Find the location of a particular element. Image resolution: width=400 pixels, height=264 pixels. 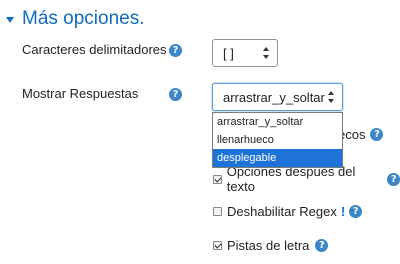

section-title: Más opciones. is located at coordinates (83, 18).